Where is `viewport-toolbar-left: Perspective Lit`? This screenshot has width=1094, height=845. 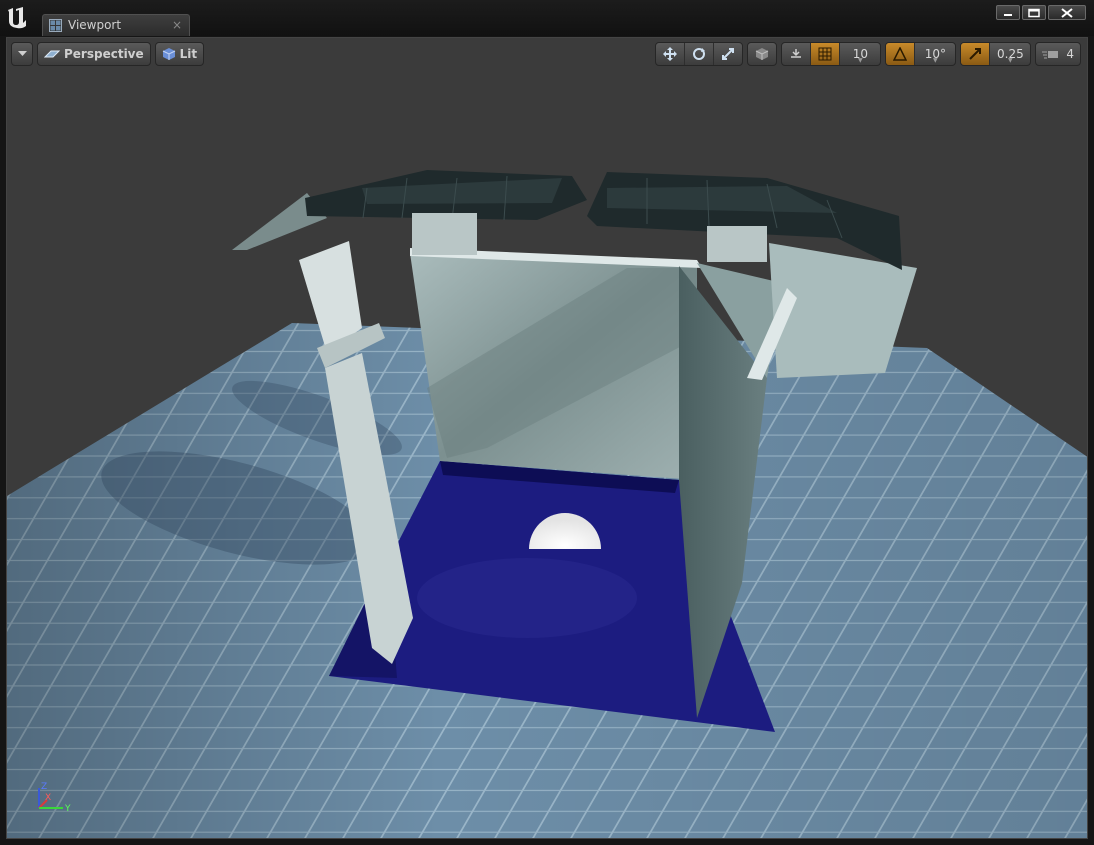
viewport-toolbar-left: Perspective Lit is located at coordinates (108, 54).